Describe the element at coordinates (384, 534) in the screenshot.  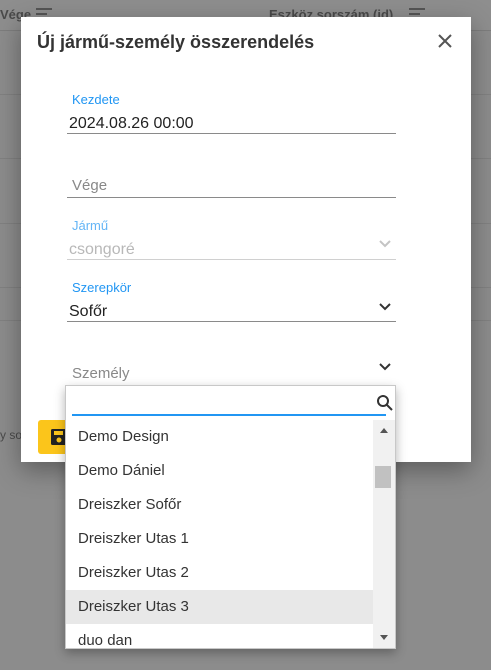
I see `dropdown-scrollbar` at that location.